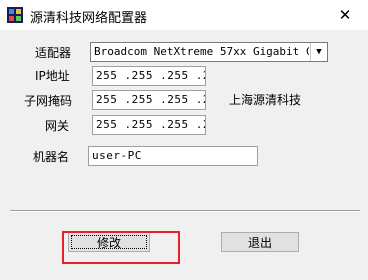  Describe the element at coordinates (121, 247) in the screenshot. I see `highlight-box` at that location.